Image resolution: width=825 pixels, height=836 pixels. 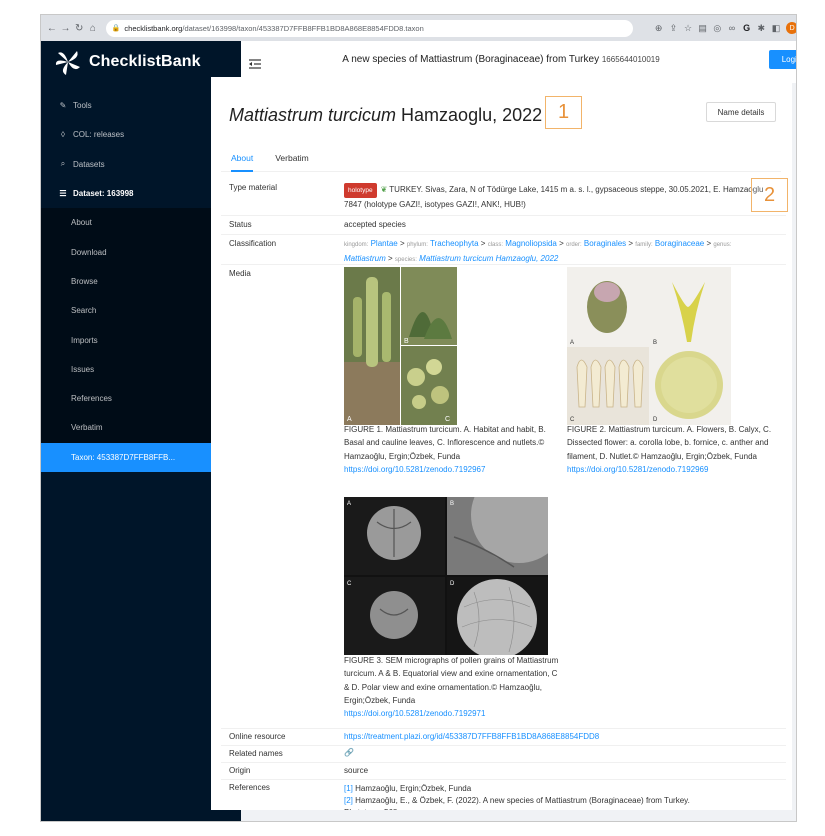 What do you see at coordinates (776, 28) in the screenshot?
I see `sidepanel-icon: ◧` at bounding box center [776, 28].